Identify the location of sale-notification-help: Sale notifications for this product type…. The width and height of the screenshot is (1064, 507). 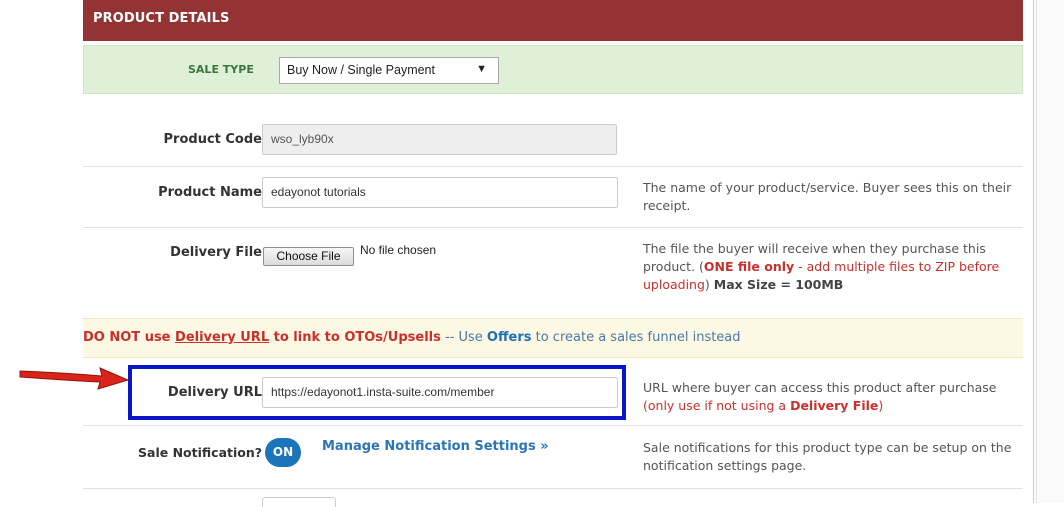
(827, 456).